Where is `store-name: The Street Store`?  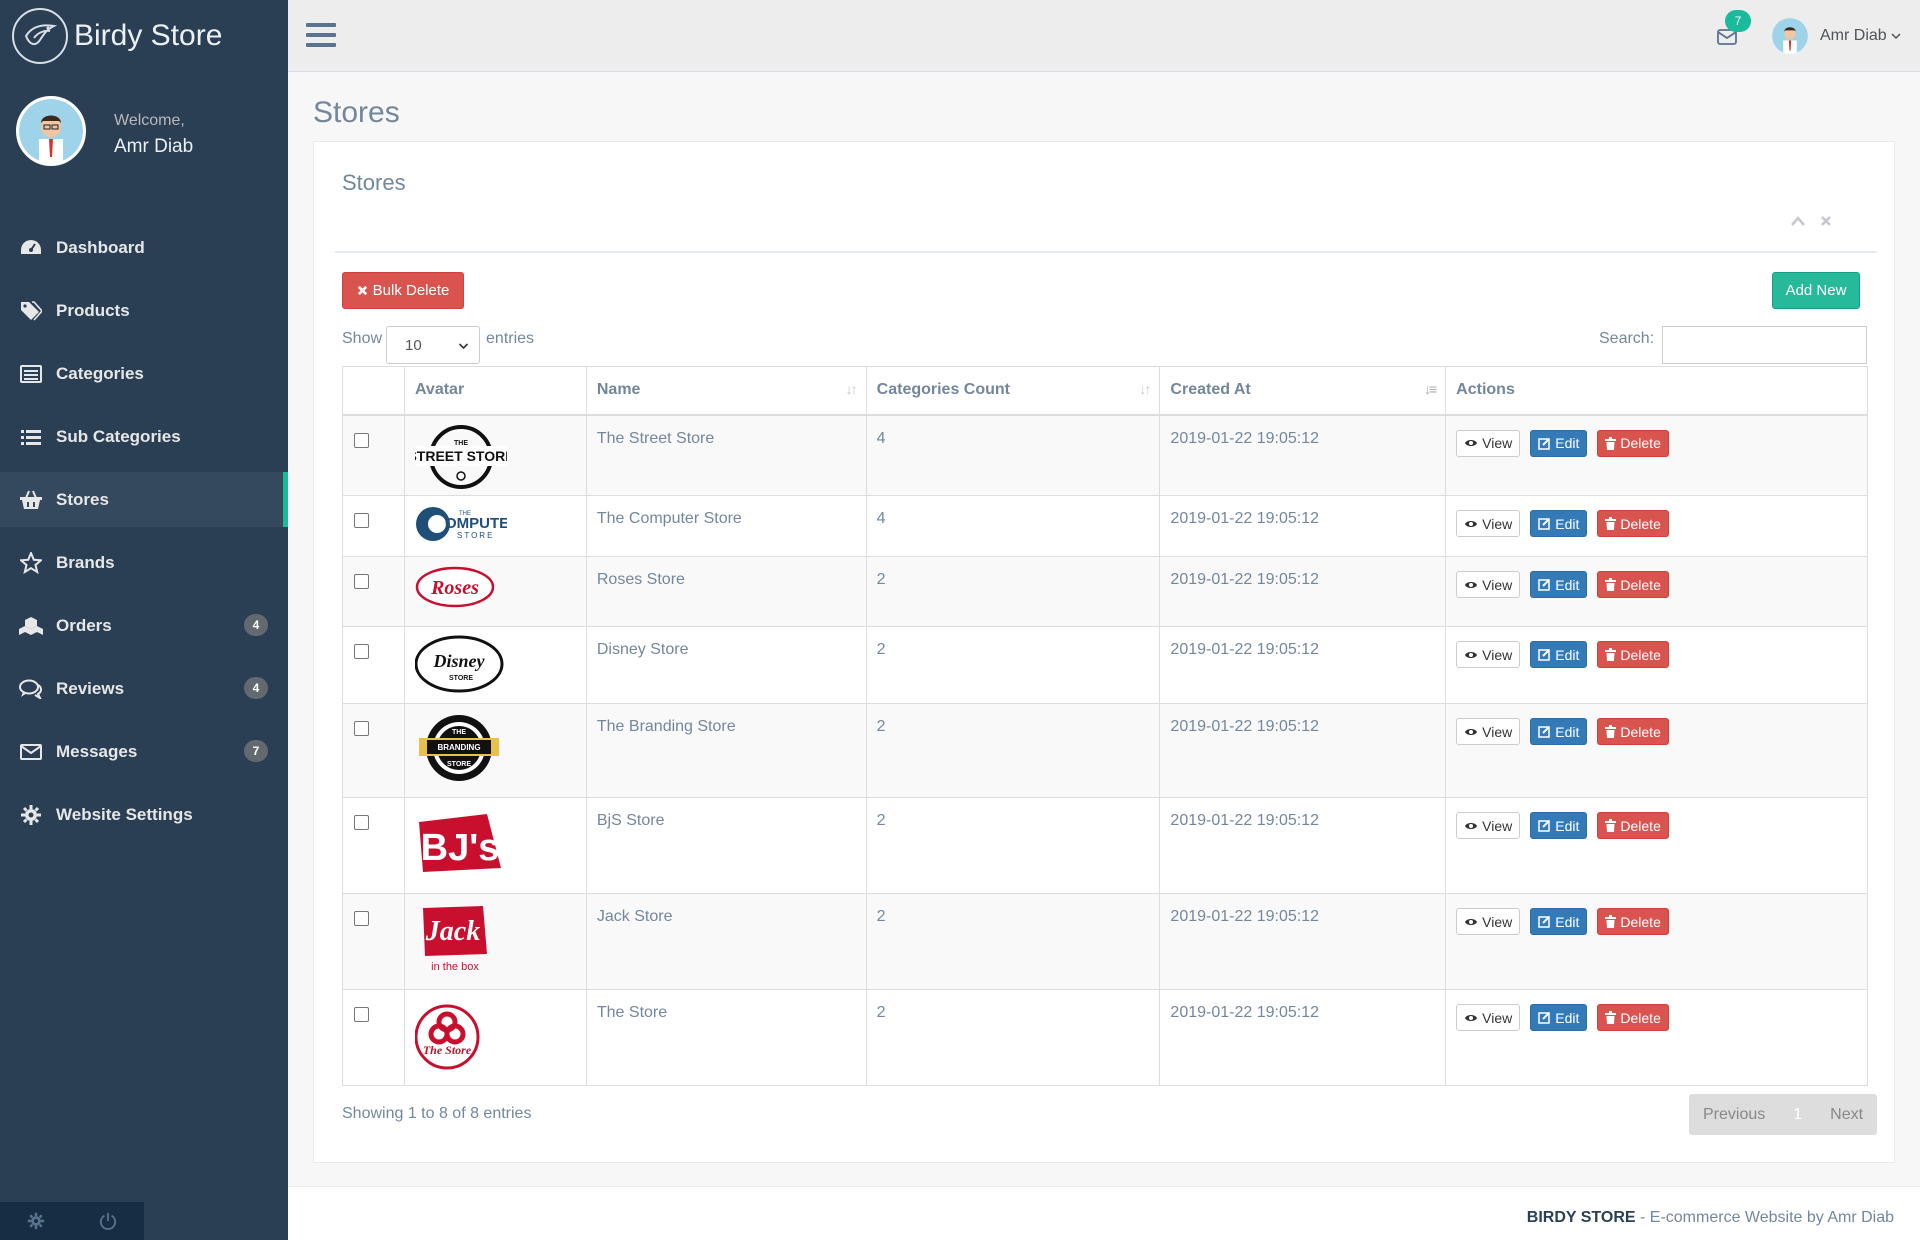
store-name: The Street Store is located at coordinates (726, 455).